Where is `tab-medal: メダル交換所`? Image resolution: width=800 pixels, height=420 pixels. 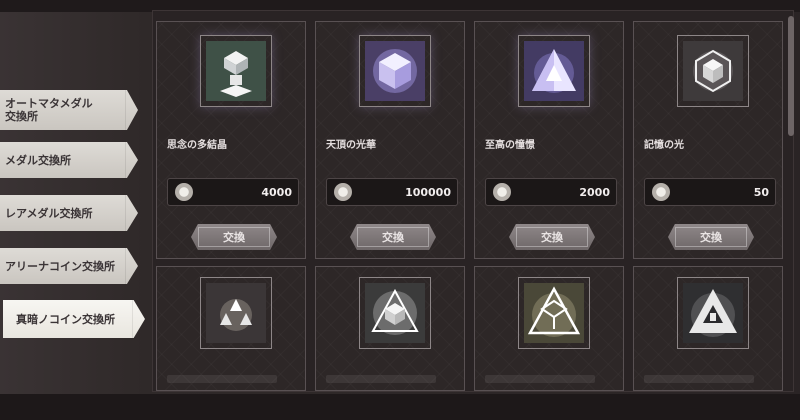
tab-medal: メダル交換所 is located at coordinates (69, 160).